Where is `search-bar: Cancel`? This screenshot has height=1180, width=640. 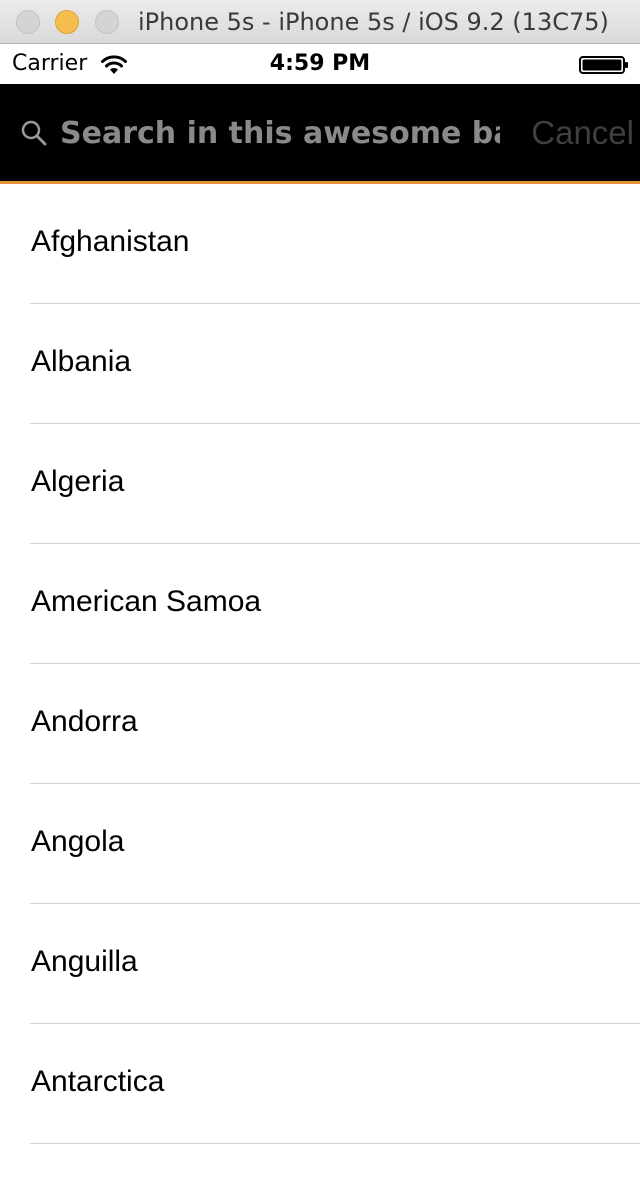 search-bar: Cancel is located at coordinates (320, 134).